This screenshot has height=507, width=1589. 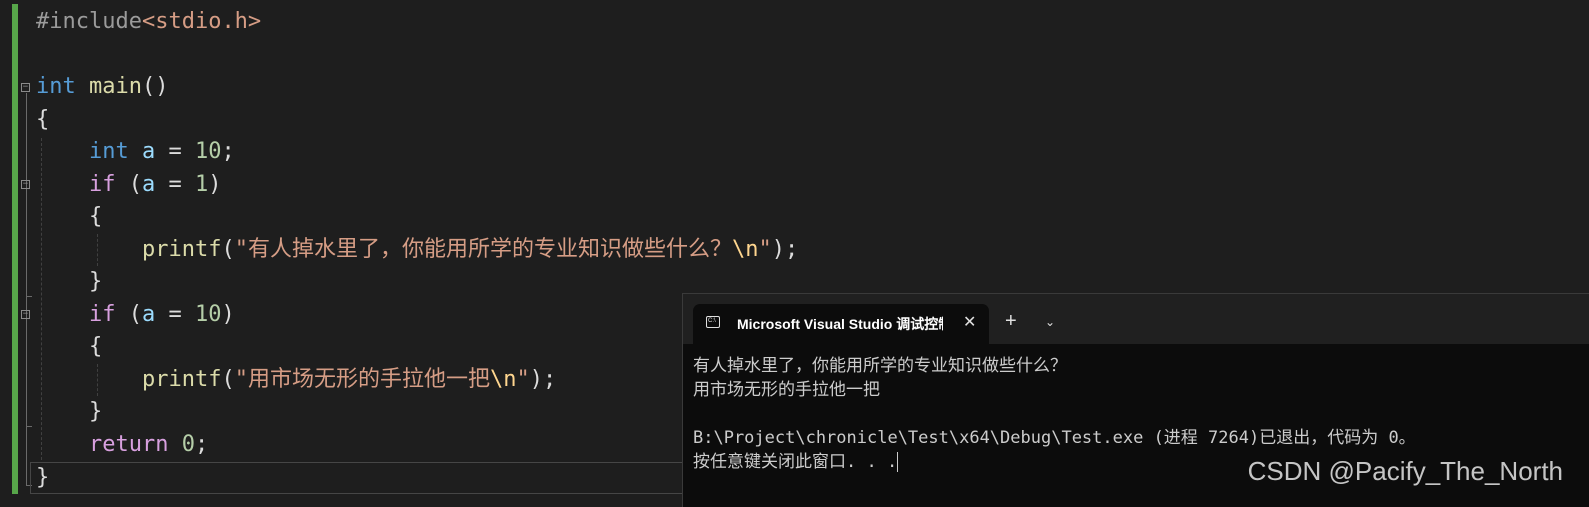 I want to click on console-tab-title: Microsoft Visual Studio 调试控制台, so click(x=840, y=324).